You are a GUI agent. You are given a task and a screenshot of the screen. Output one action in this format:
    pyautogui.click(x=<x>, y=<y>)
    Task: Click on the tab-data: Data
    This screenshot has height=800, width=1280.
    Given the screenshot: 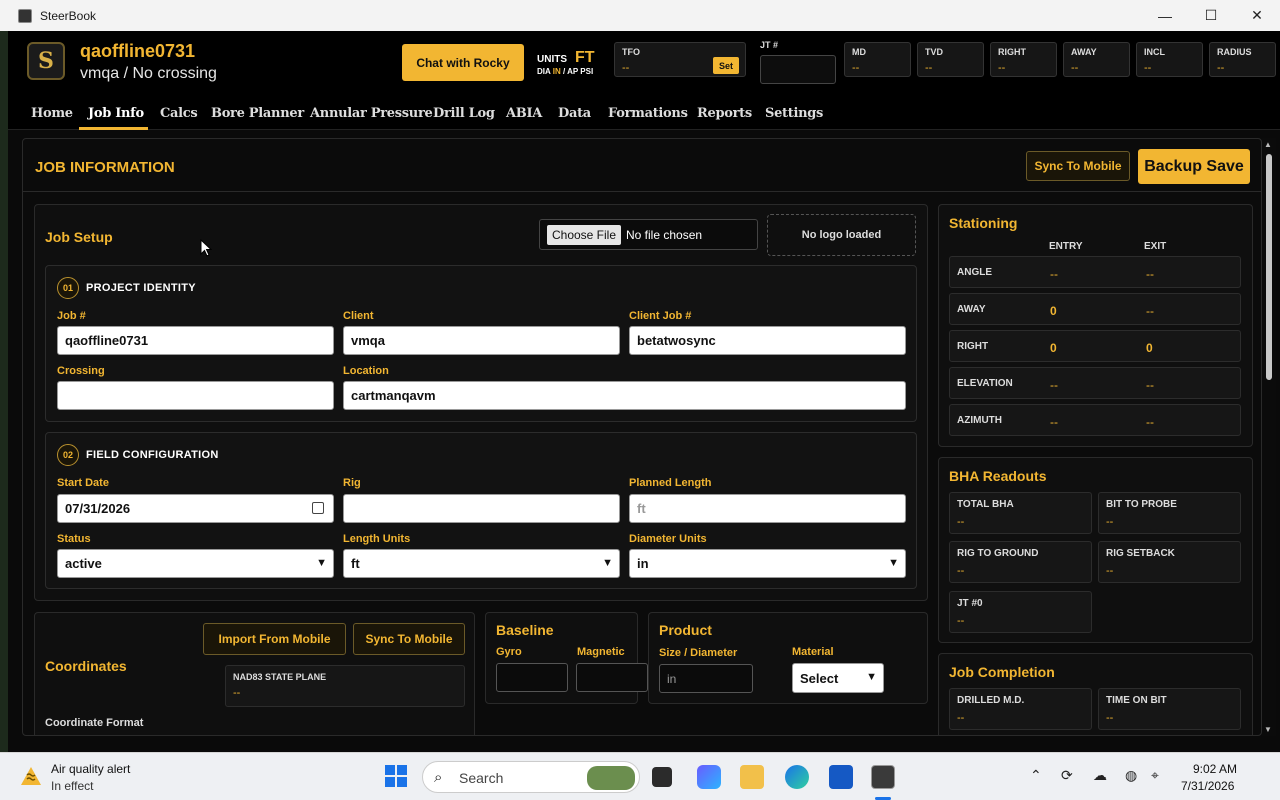 What is the action you would take?
    pyautogui.click(x=574, y=113)
    